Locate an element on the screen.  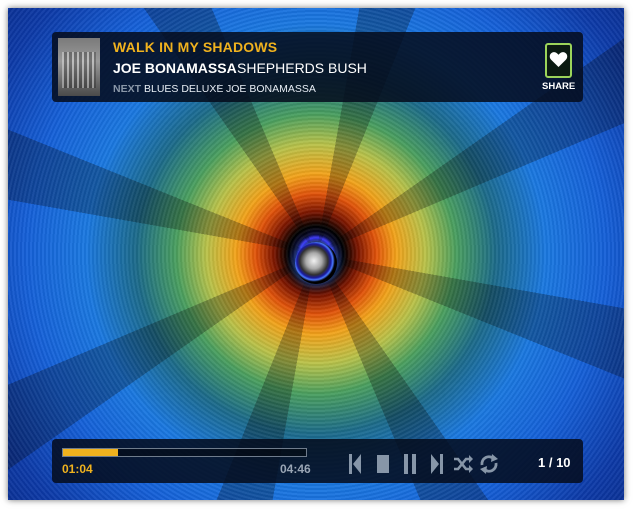
repeat-button is located at coordinates (489, 464).